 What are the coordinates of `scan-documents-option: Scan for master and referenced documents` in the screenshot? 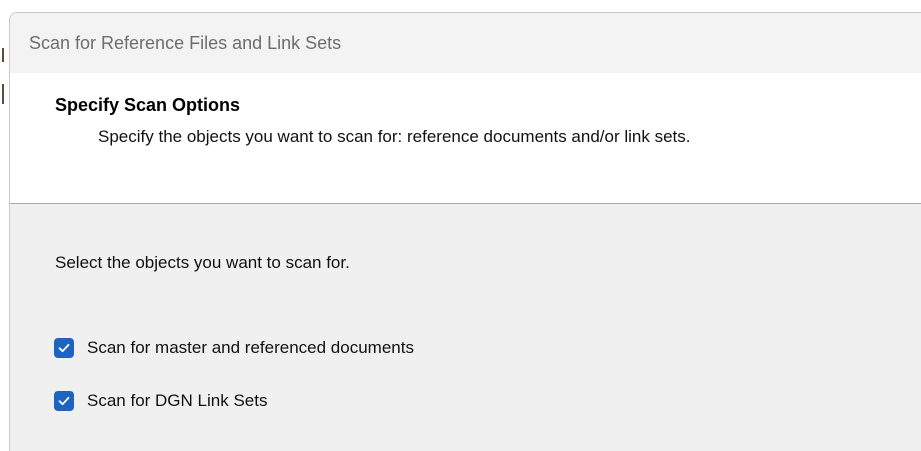 It's located at (234, 348).